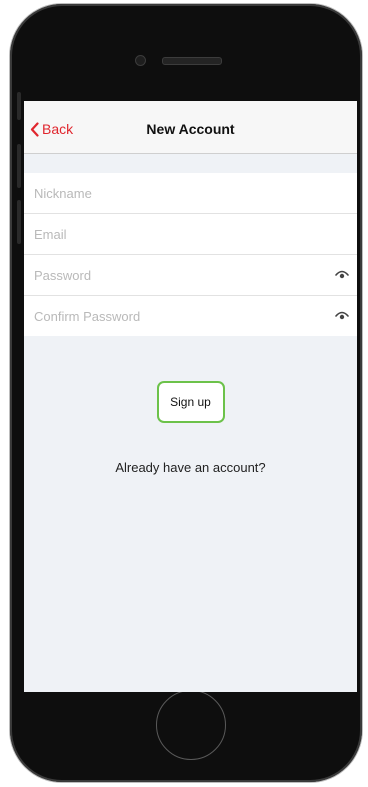 The image size is (368, 787). I want to click on confirm-password-row, so click(190, 316).